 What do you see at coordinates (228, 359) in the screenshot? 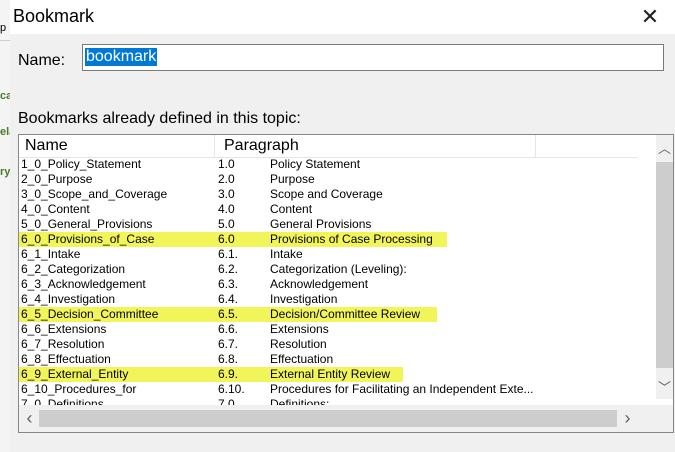
I see `paragraph-number-cell: 6.8.` at bounding box center [228, 359].